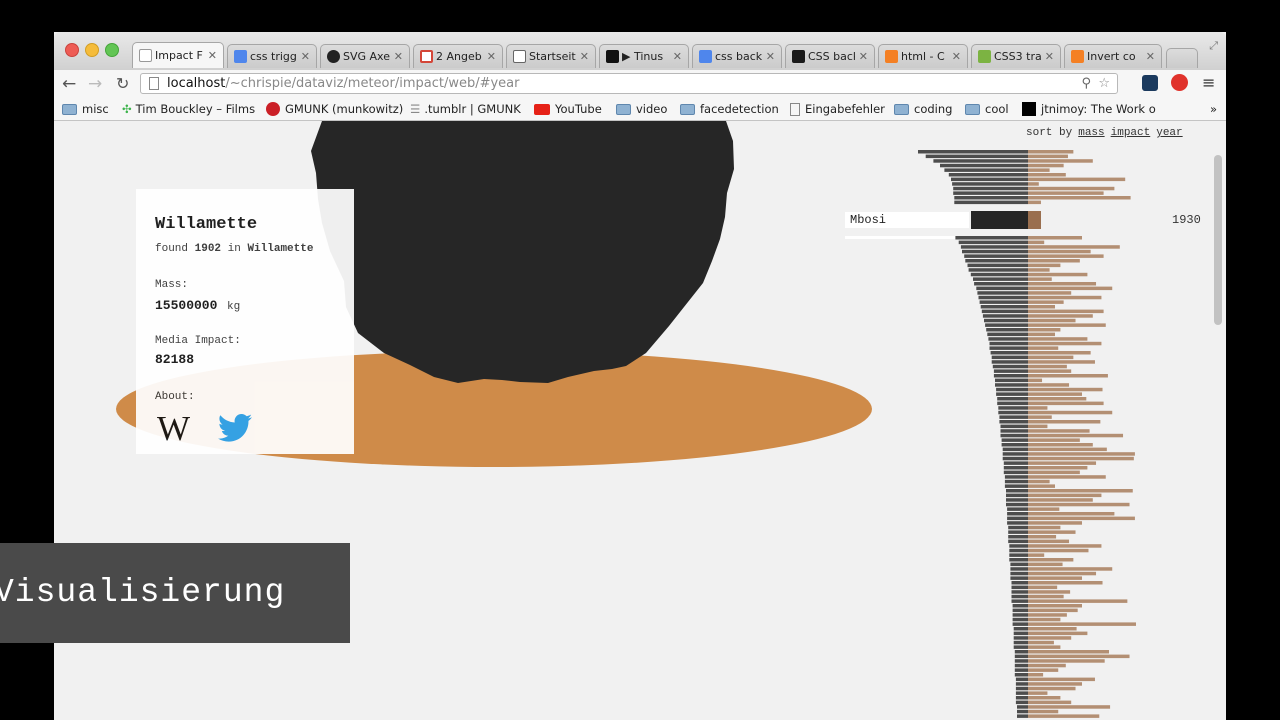 This screenshot has height=720, width=1280. I want to click on tab-css-background: css back ✕, so click(737, 56).